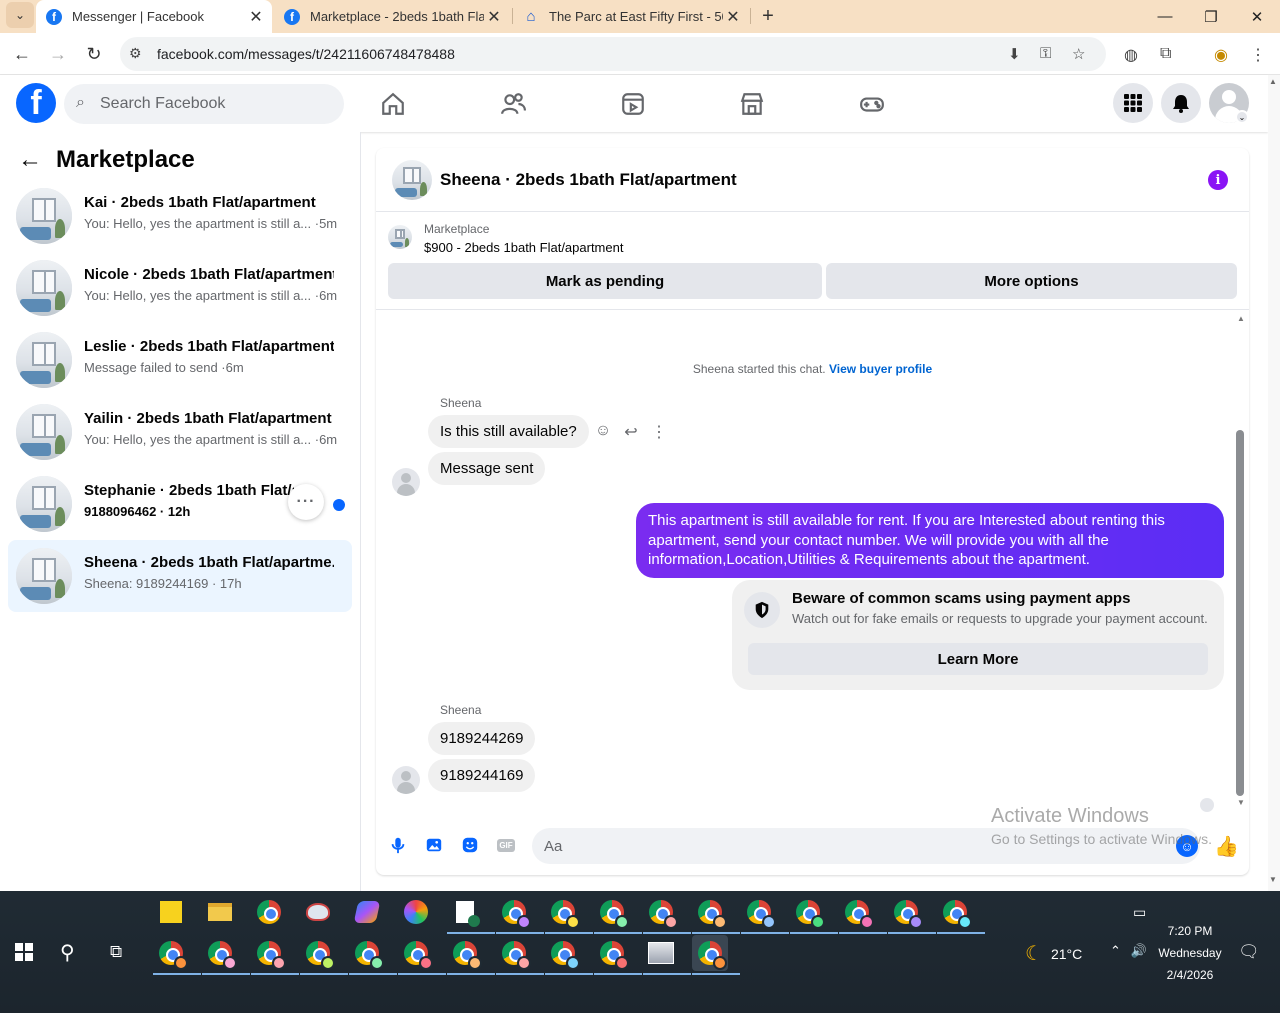  I want to click on home-icon, so click(393, 104).